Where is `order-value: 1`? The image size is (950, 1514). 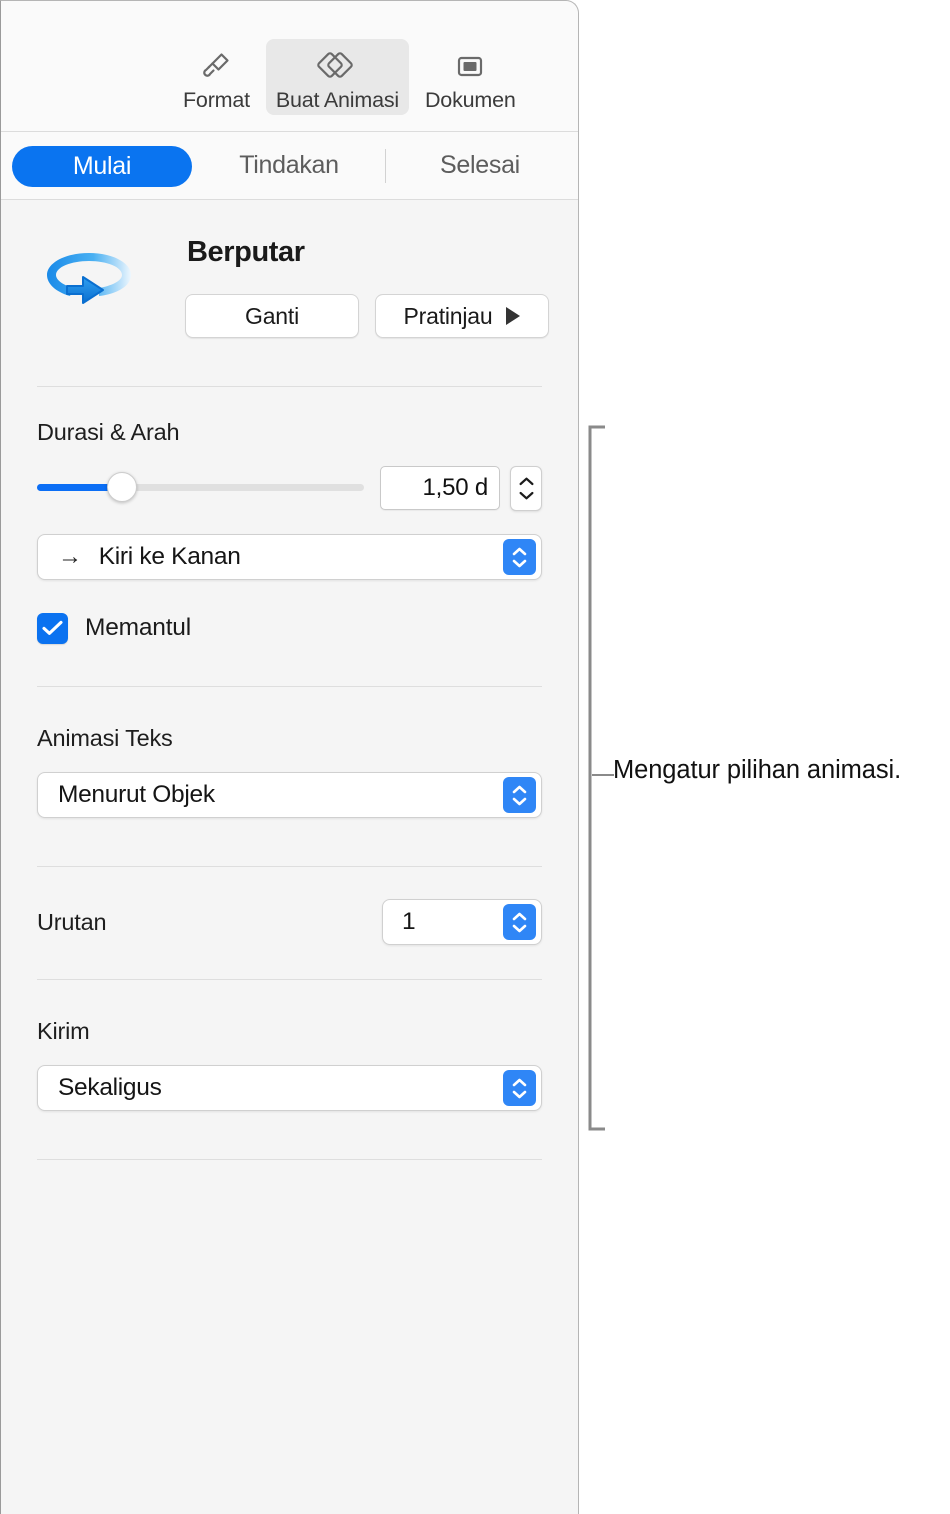
order-value: 1 is located at coordinates (409, 921).